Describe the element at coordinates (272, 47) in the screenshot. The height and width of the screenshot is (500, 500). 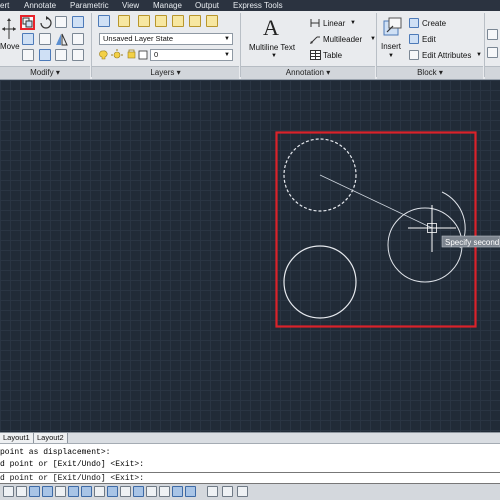
I see `multiline-text-label: Multiline Text` at that location.